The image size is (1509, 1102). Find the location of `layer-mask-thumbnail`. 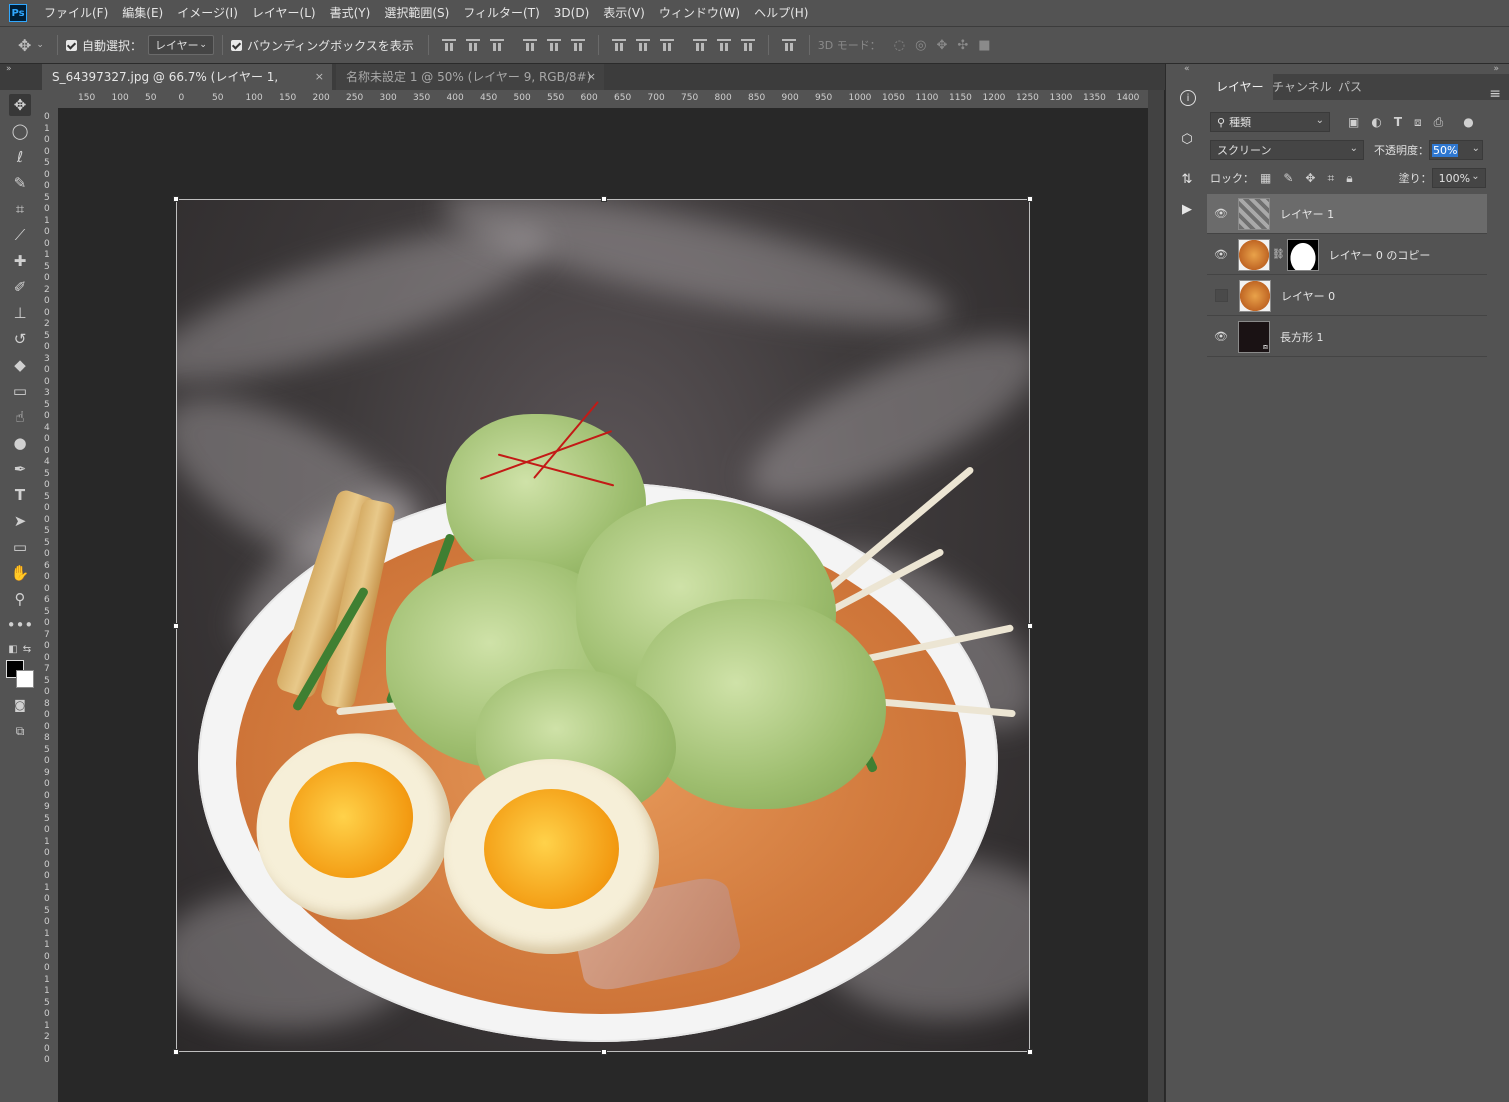

layer-mask-thumbnail is located at coordinates (1302, 254).